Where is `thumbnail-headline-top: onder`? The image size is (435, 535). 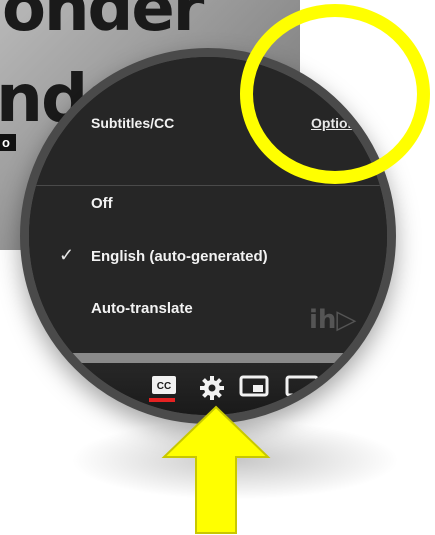
thumbnail-headline-top: onder is located at coordinates (103, 23).